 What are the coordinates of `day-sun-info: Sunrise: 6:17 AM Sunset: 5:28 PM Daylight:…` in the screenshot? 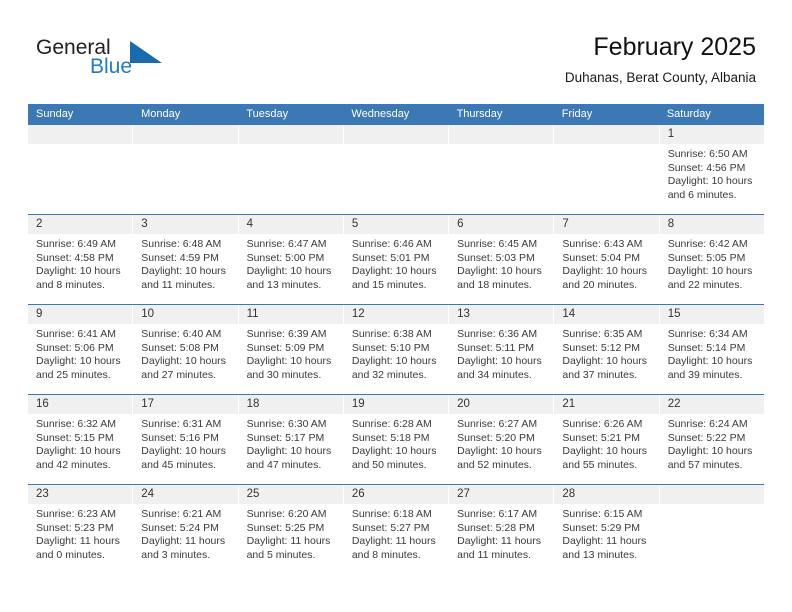 It's located at (501, 533).